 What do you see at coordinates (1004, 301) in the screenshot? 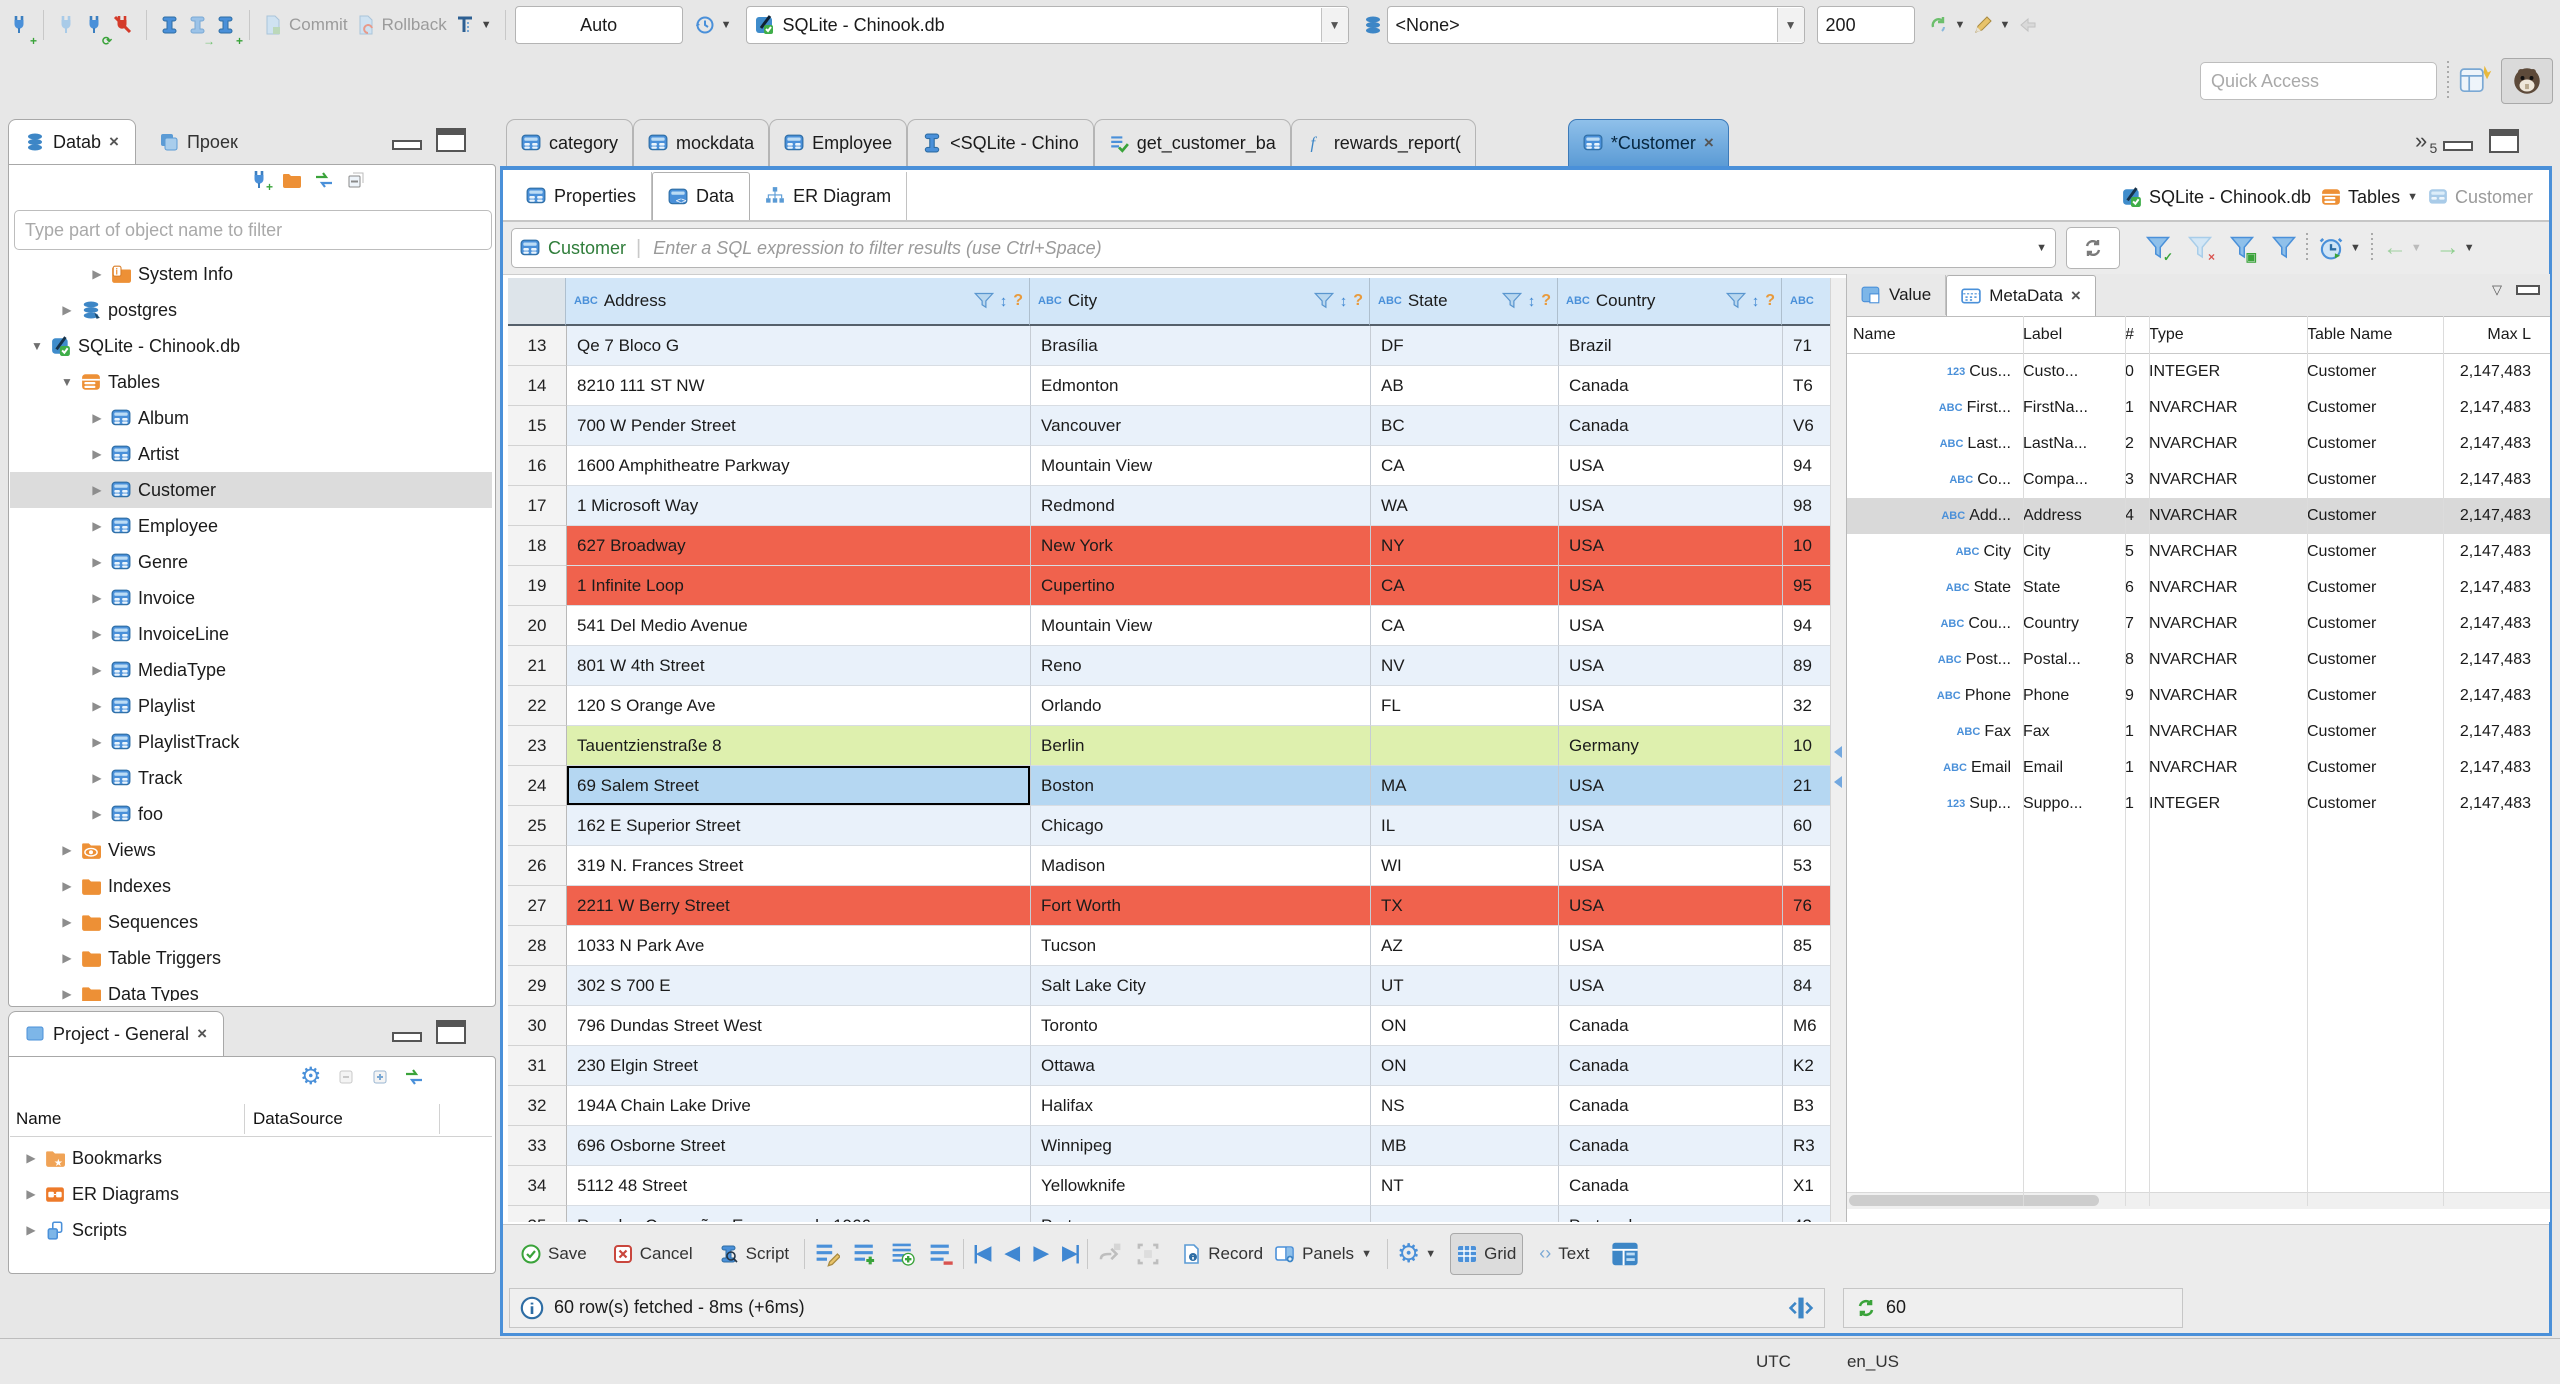
I see `sort-icon: ↕` at bounding box center [1004, 301].